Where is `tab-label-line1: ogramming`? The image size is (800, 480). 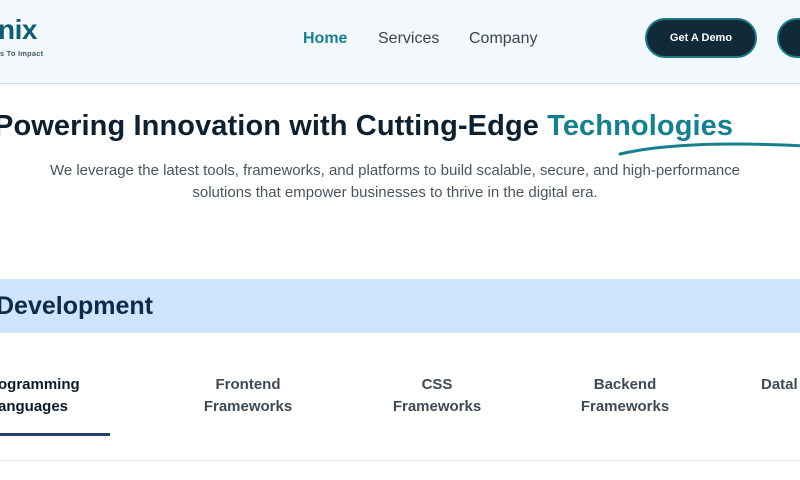 tab-label-line1: ogramming is located at coordinates (40, 384).